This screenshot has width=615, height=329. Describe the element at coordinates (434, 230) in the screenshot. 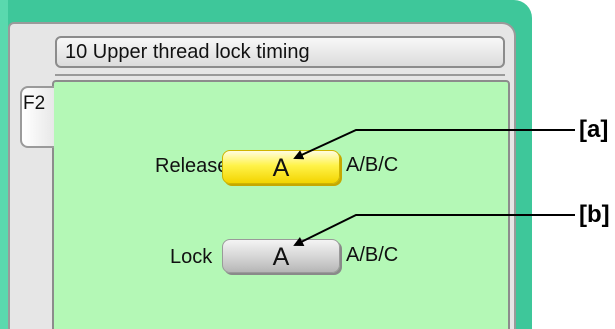

I see `callout-b-line` at that location.